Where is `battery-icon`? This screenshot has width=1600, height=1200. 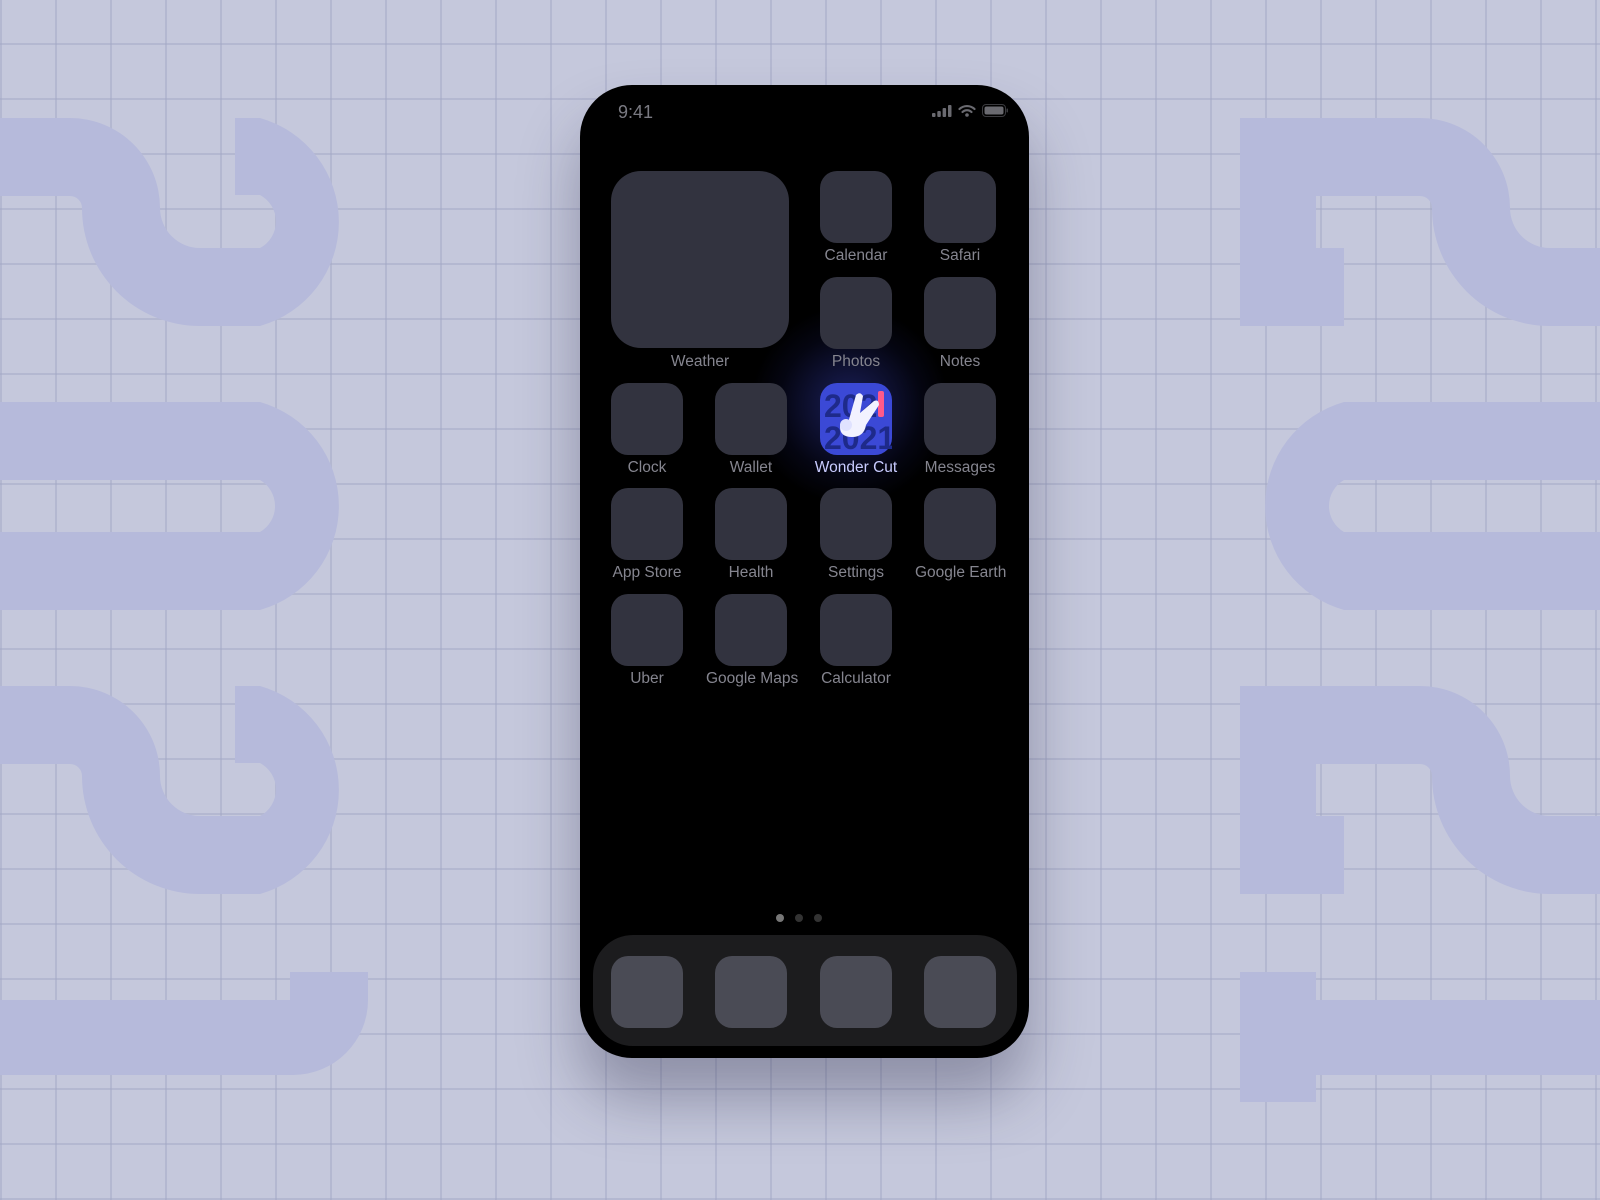
battery-icon is located at coordinates (995, 110).